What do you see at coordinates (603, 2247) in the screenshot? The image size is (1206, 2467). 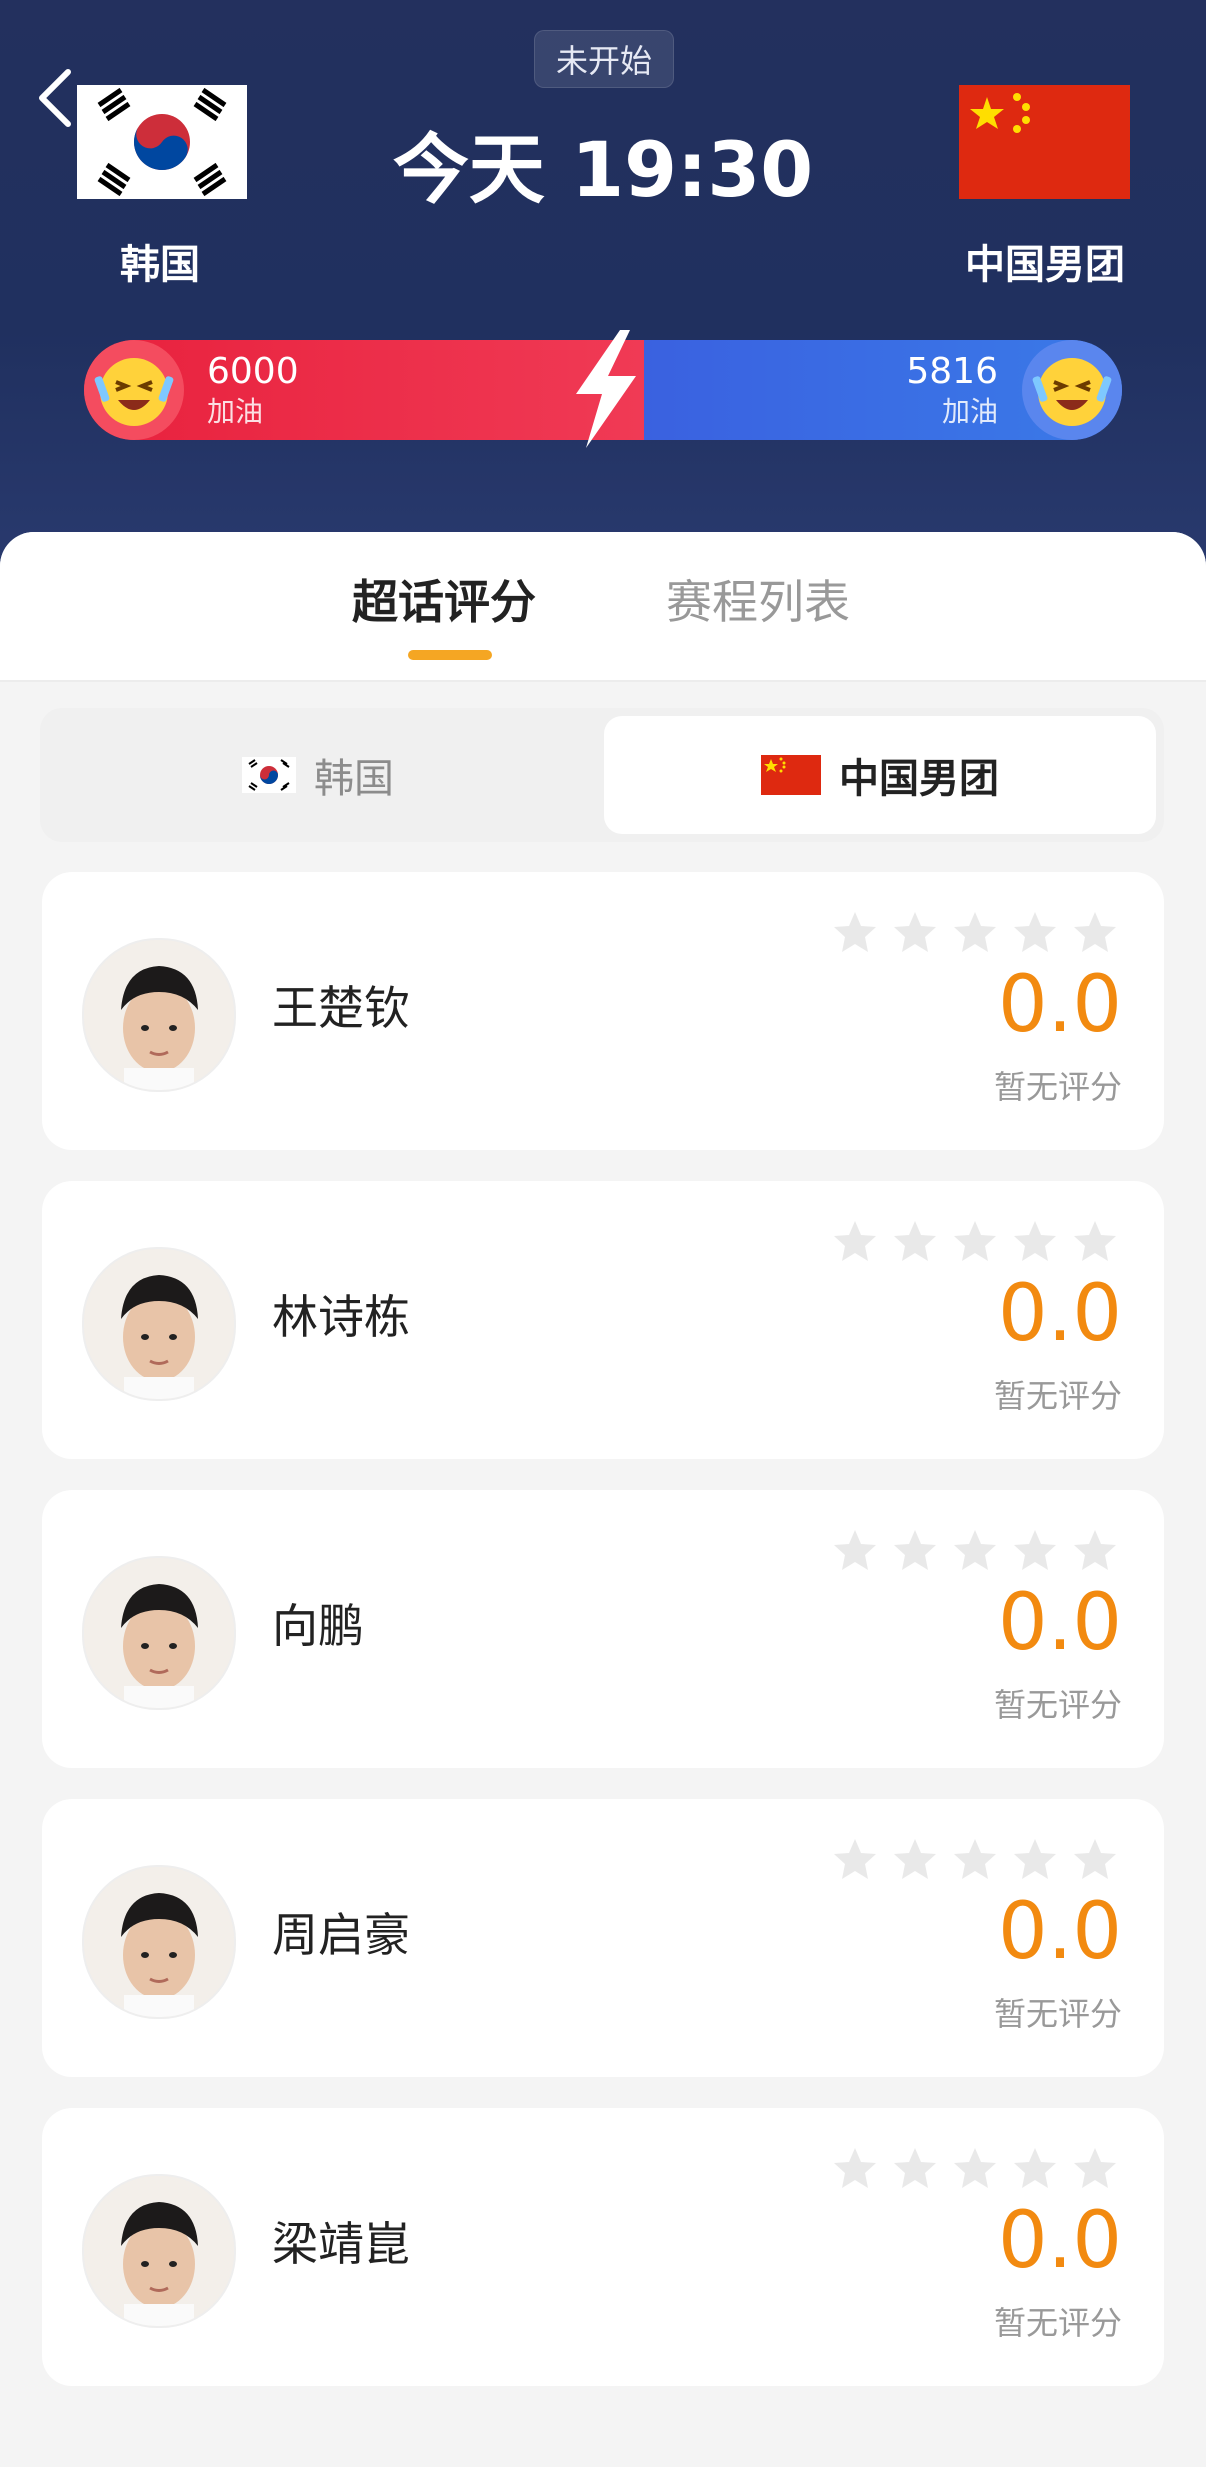 I see `player-card: 梁靖崑 0.0 暂无评分` at bounding box center [603, 2247].